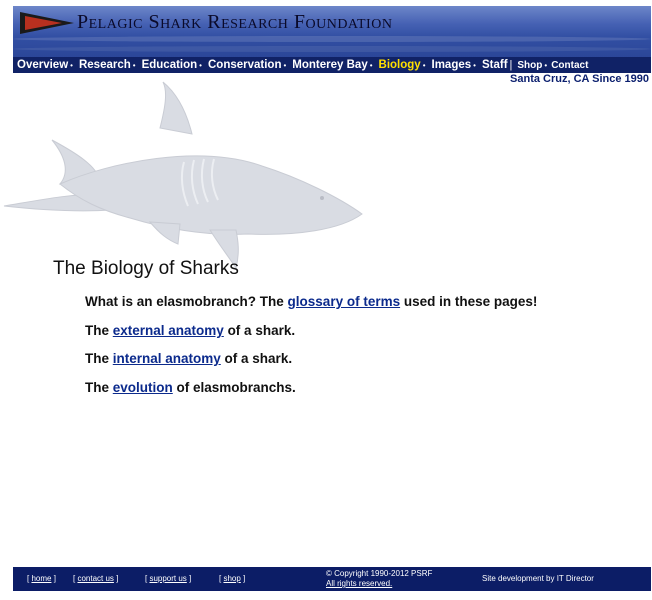 The width and height of the screenshot is (652, 600). I want to click on header-banner: Pelagic Shark Research Foundation, so click(332, 32).